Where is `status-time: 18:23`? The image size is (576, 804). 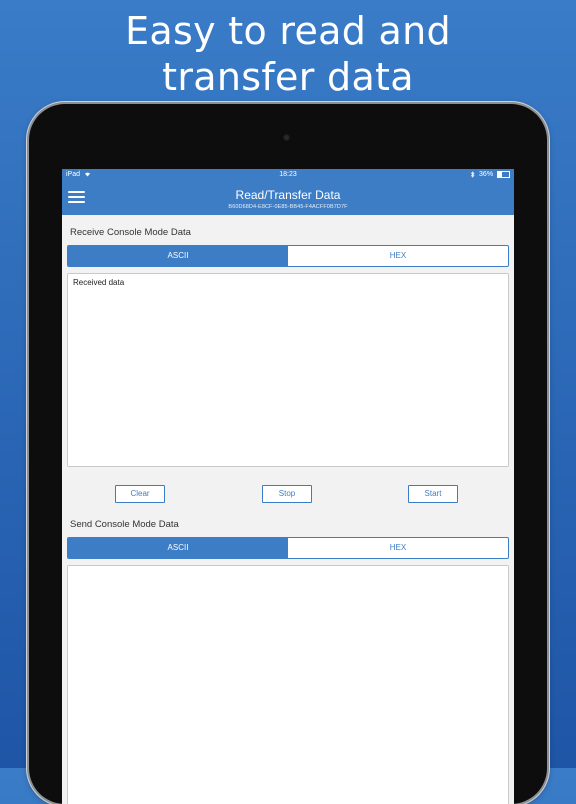 status-time: 18:23 is located at coordinates (288, 174).